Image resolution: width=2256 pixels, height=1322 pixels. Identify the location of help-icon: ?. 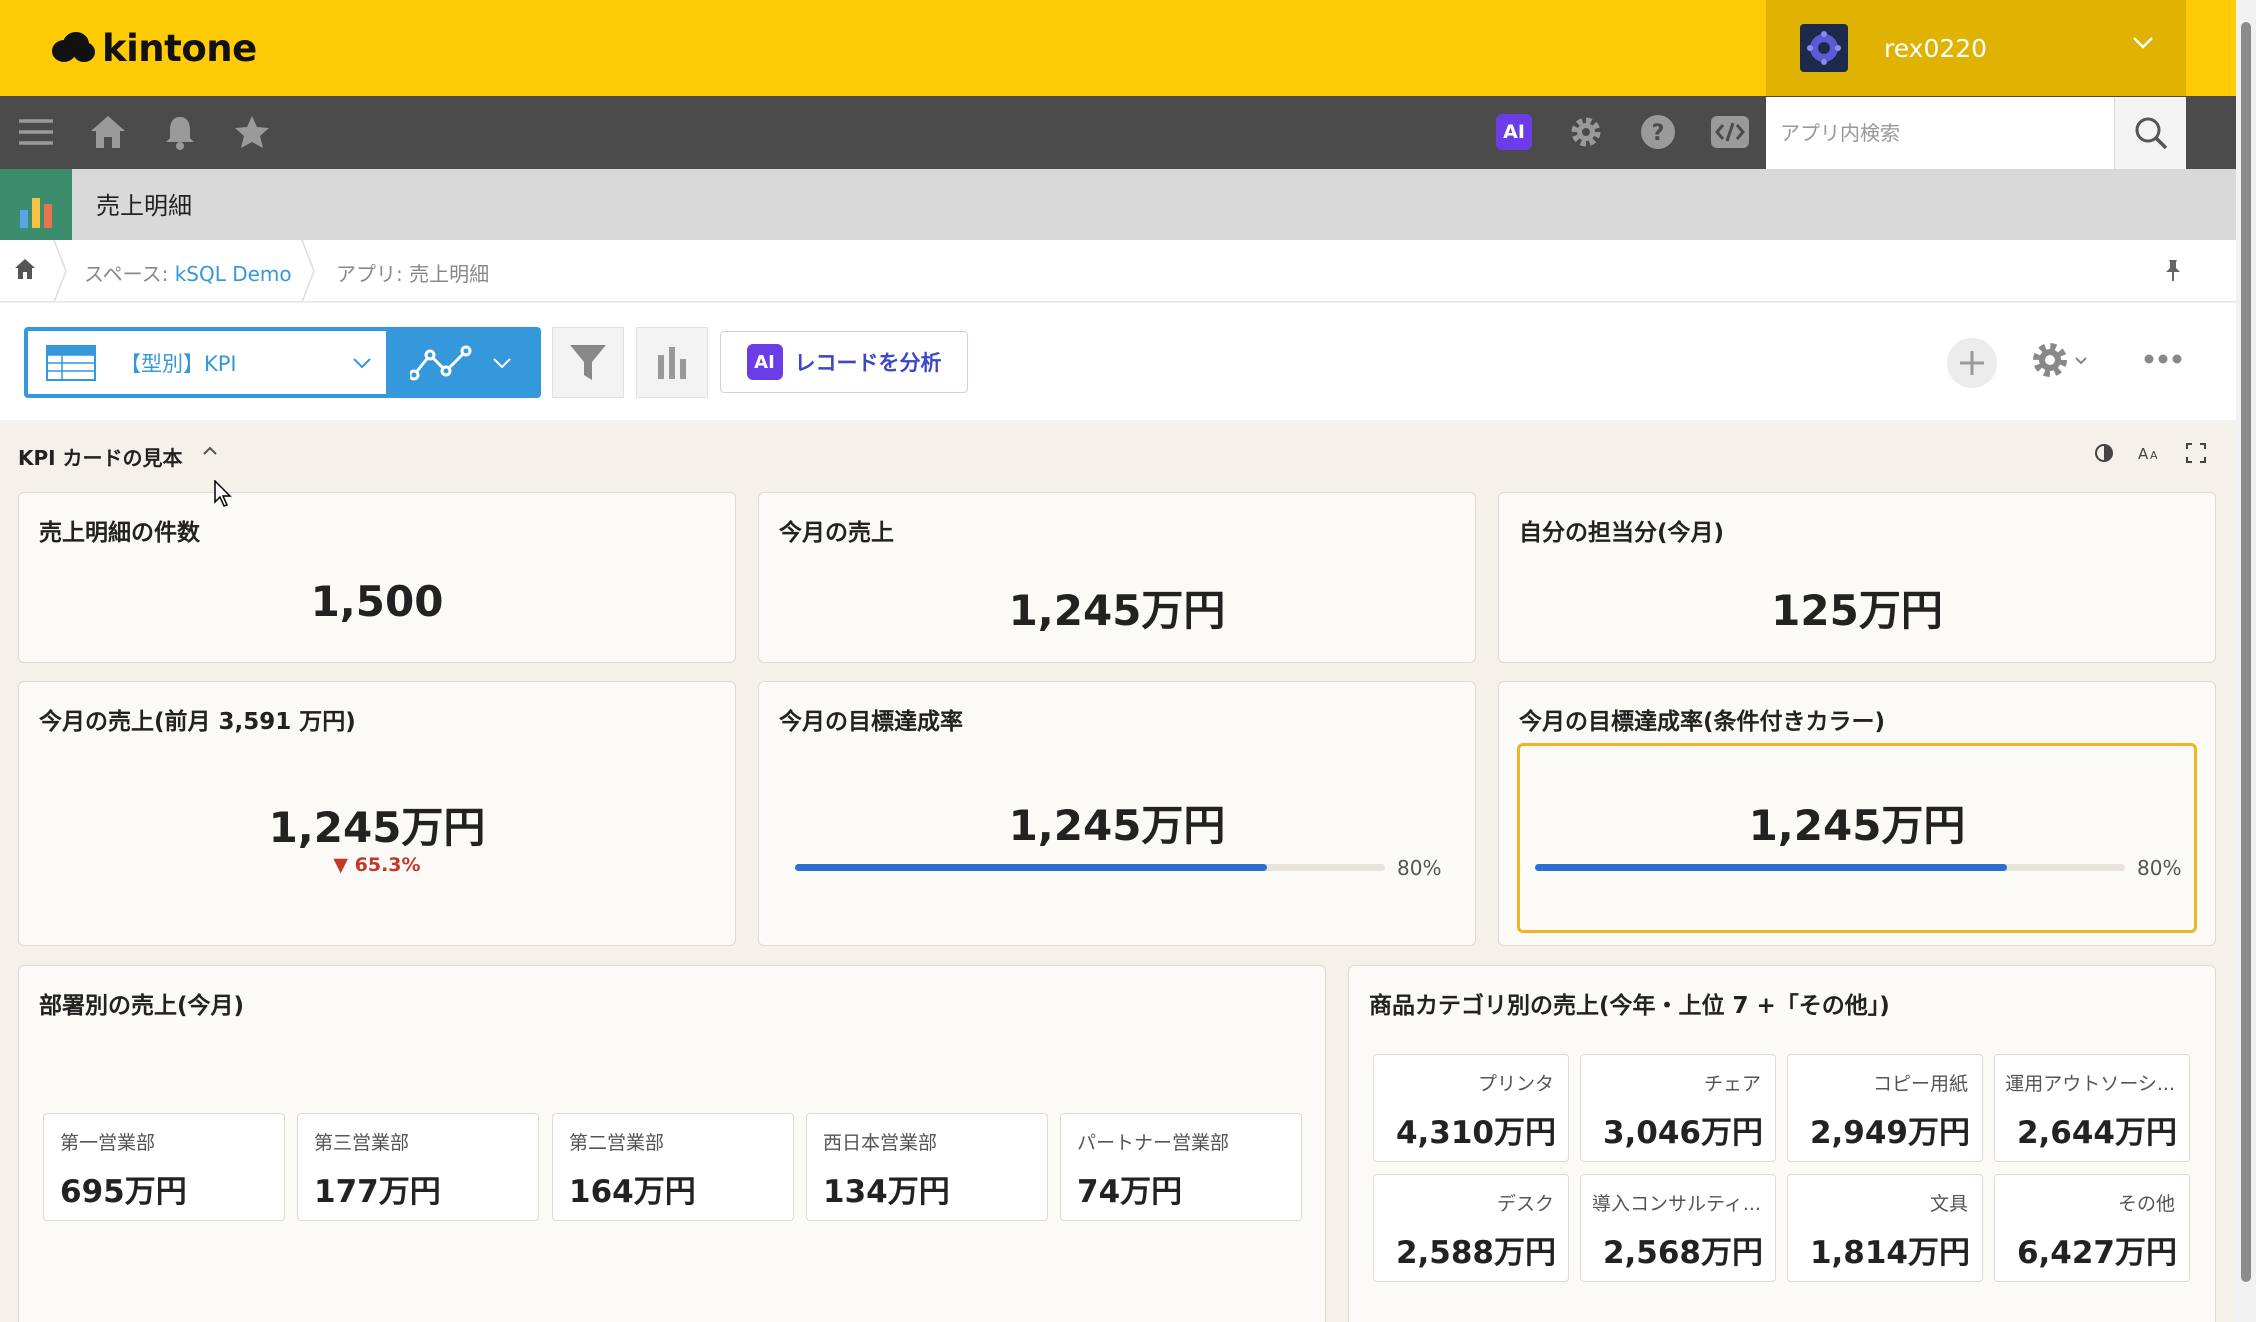
(1658, 132).